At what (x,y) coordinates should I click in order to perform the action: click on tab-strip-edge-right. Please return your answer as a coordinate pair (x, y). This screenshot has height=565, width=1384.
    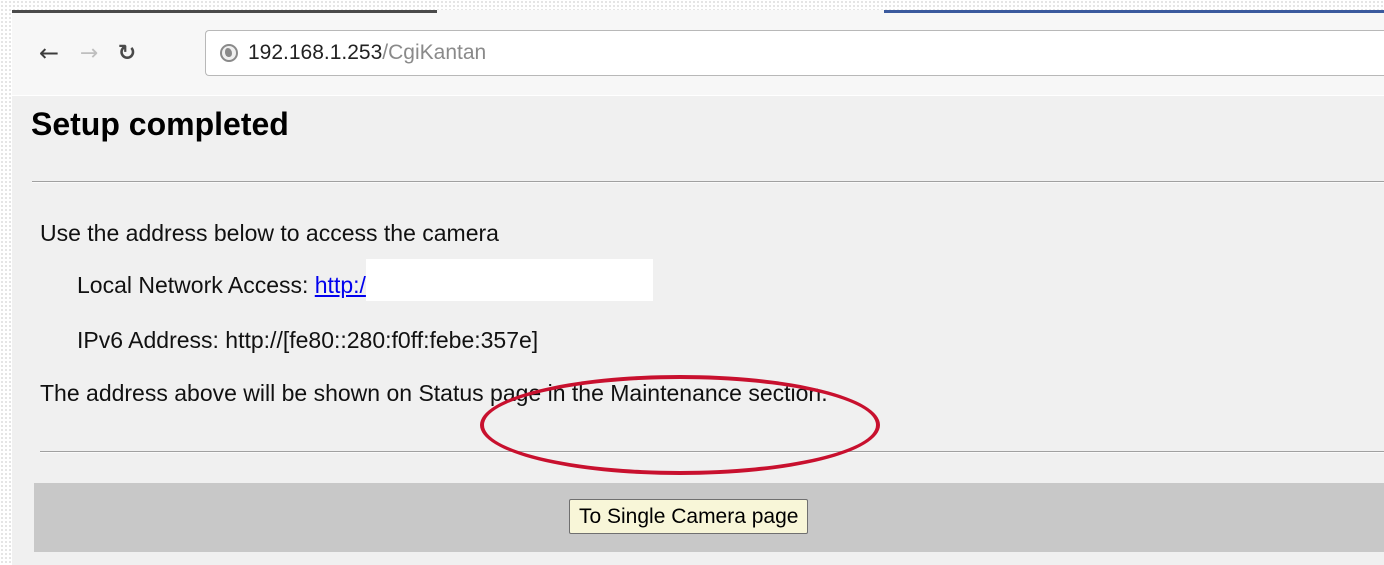
    Looking at the image, I should click on (1134, 11).